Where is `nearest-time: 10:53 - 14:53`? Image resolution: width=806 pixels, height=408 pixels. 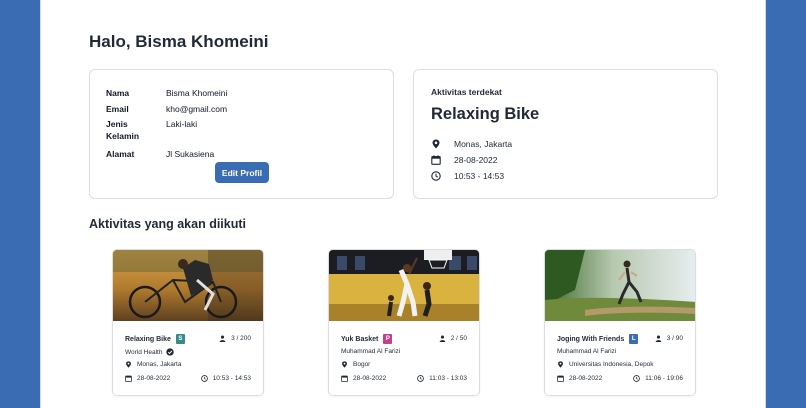 nearest-time: 10:53 - 14:53 is located at coordinates (467, 176).